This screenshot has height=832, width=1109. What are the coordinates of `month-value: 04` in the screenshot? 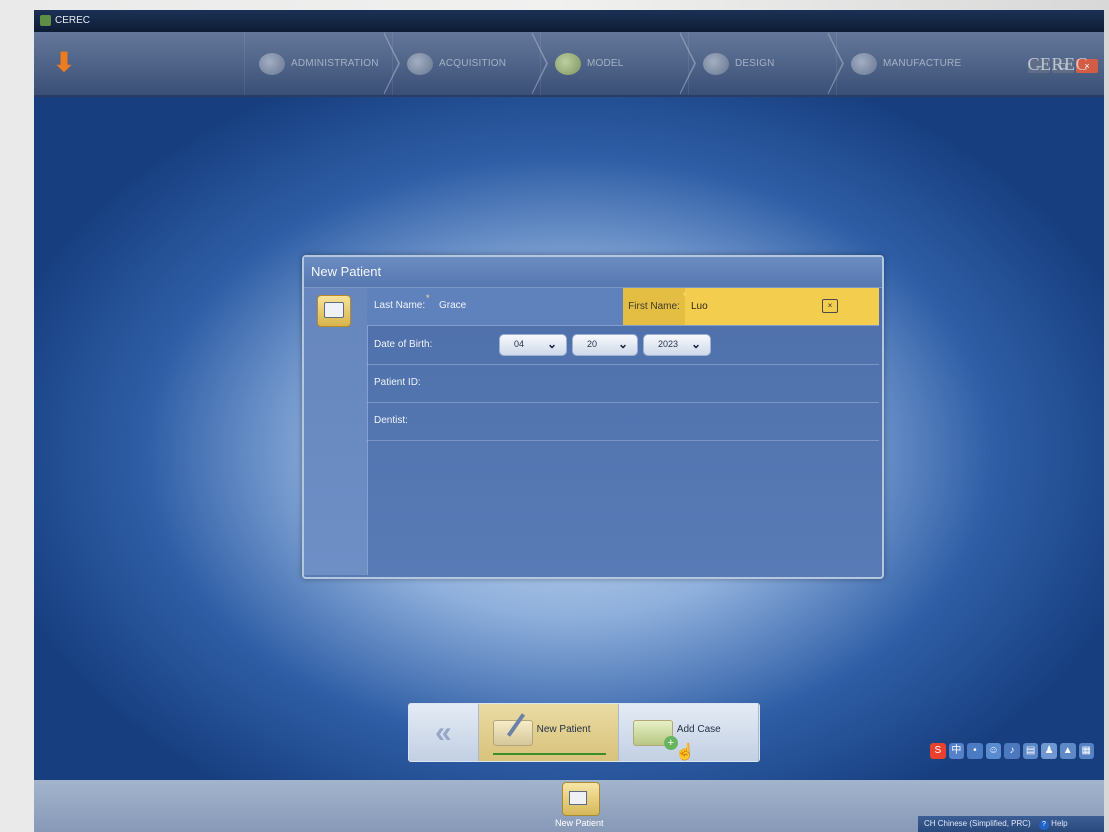 It's located at (519, 344).